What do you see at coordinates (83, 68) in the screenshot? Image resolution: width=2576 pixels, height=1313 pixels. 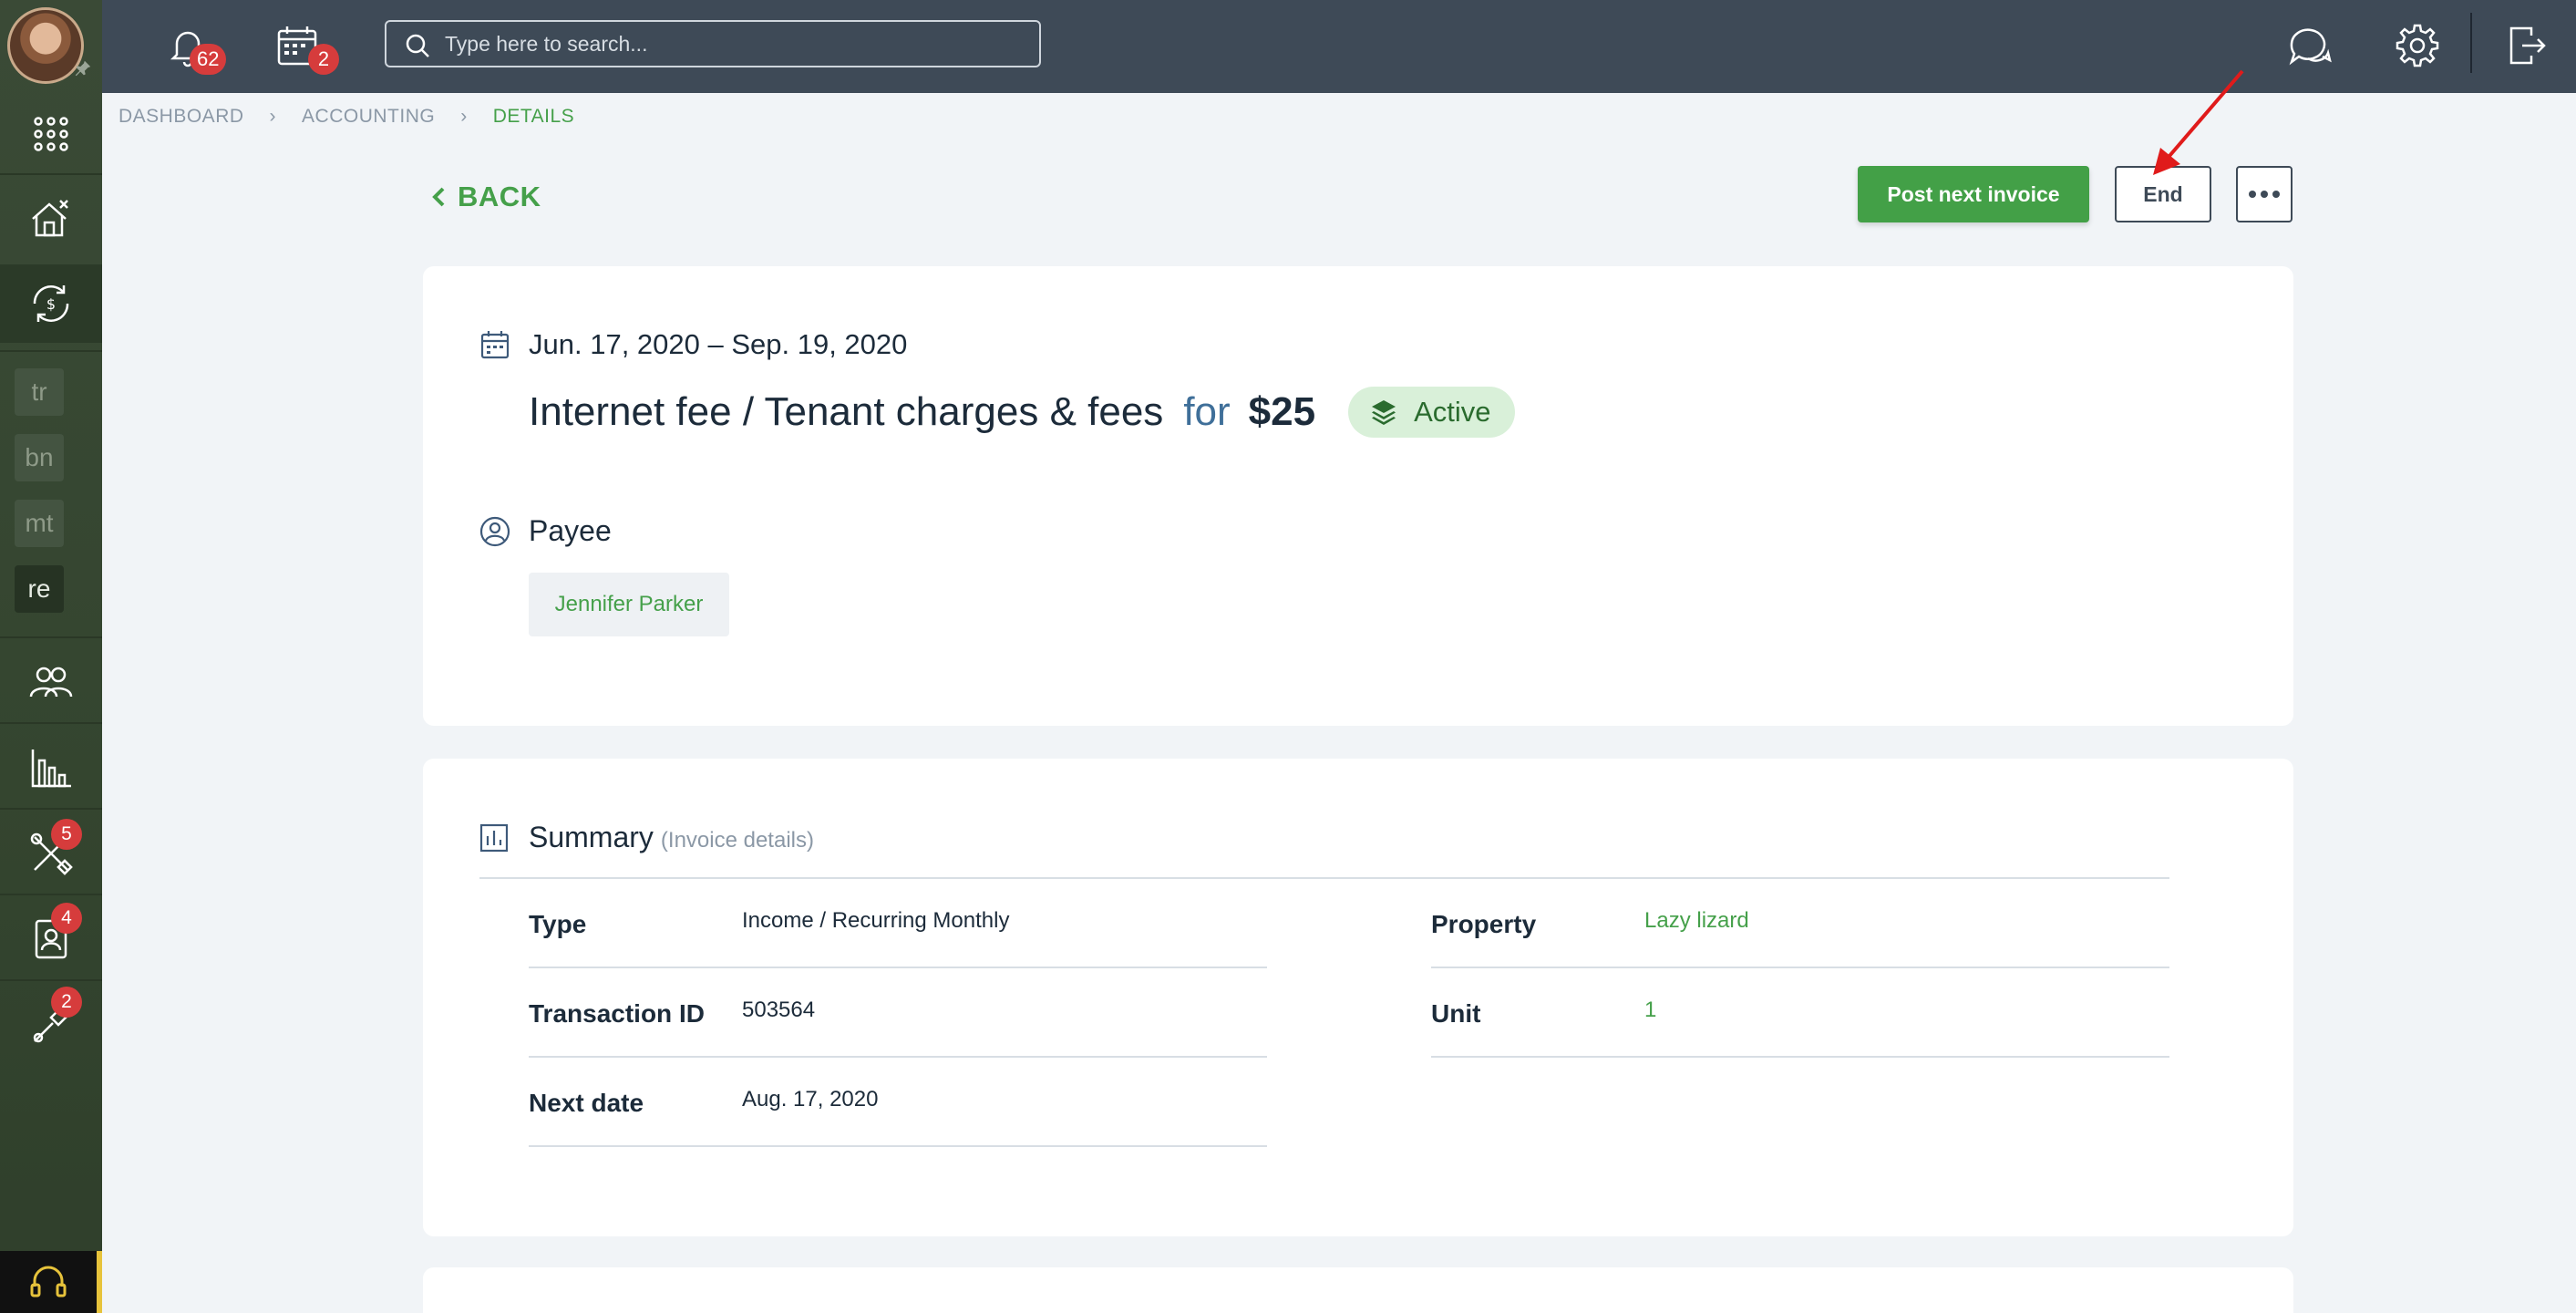 I see `pin-icon` at bounding box center [83, 68].